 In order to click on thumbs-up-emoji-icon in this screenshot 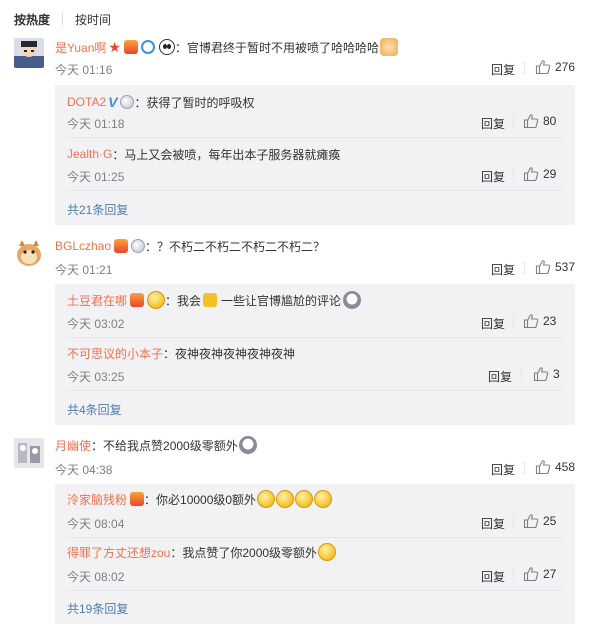, I will do `click(210, 300)`.